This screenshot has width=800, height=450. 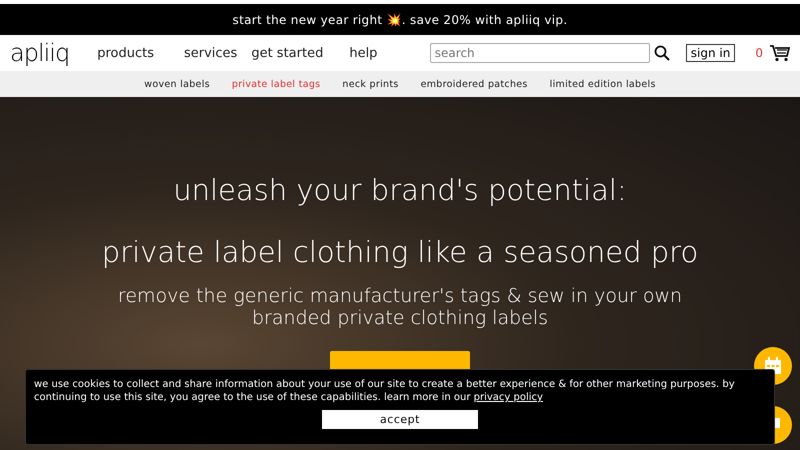 I want to click on subnav-link: woven labels, so click(x=177, y=84).